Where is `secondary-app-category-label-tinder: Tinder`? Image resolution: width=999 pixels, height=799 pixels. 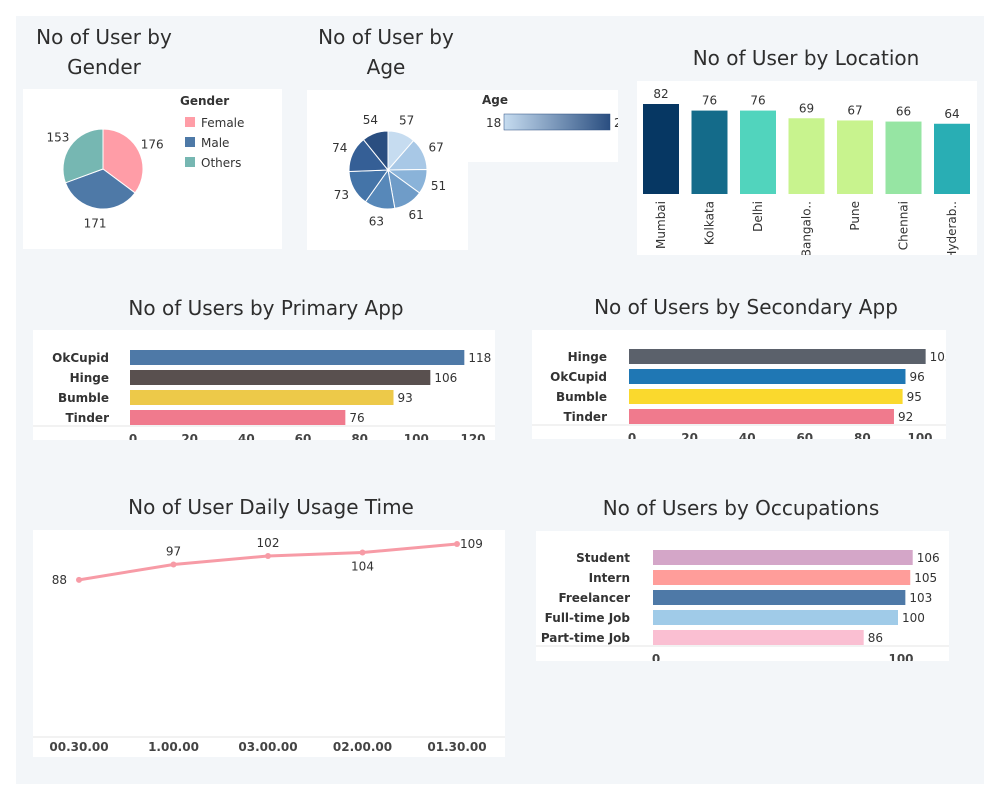
secondary-app-category-label-tinder: Tinder is located at coordinates (586, 417).